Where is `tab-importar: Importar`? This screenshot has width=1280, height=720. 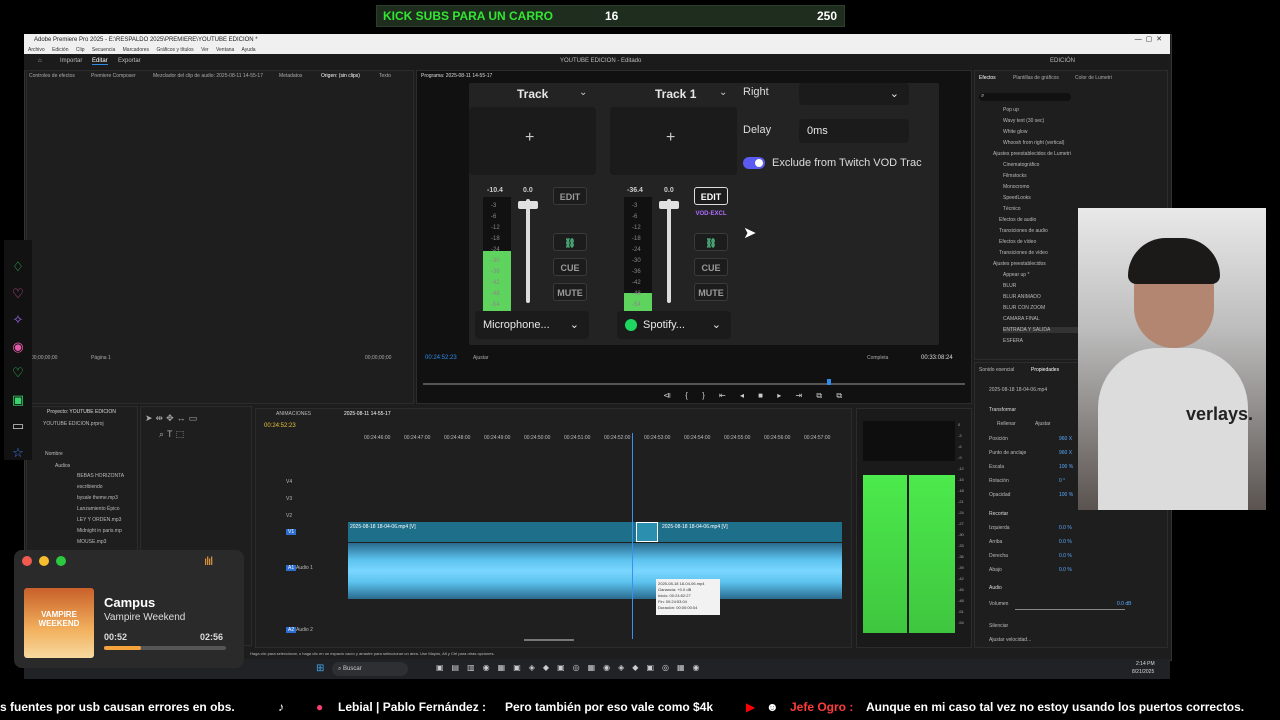 tab-importar: Importar is located at coordinates (71, 61).